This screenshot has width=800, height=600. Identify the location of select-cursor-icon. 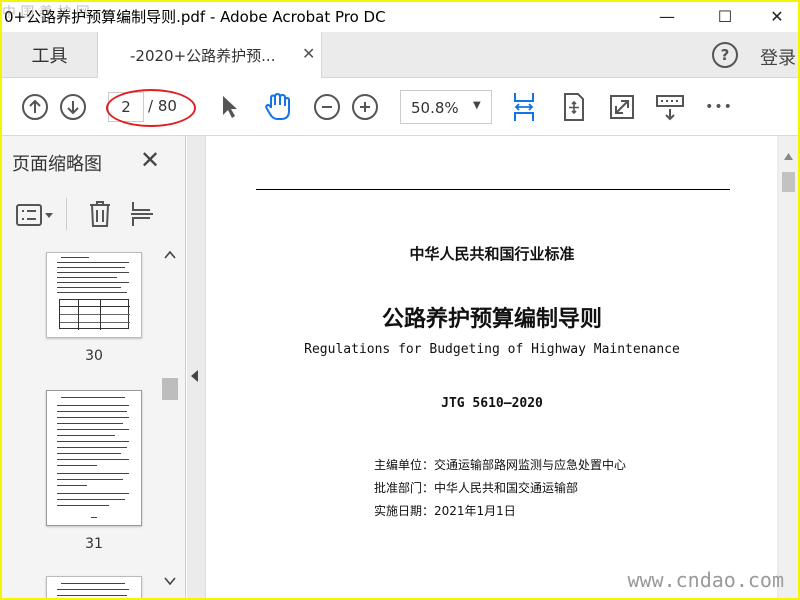
(230, 107).